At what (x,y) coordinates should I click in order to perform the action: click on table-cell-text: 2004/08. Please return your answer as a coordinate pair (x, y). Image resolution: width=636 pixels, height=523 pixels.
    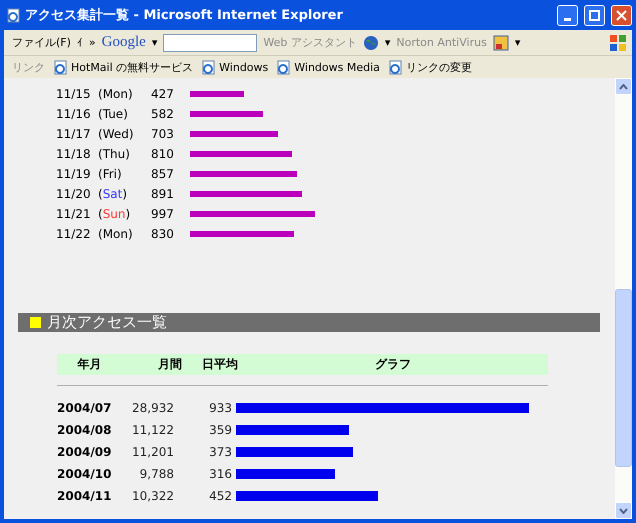
    Looking at the image, I should click on (84, 430).